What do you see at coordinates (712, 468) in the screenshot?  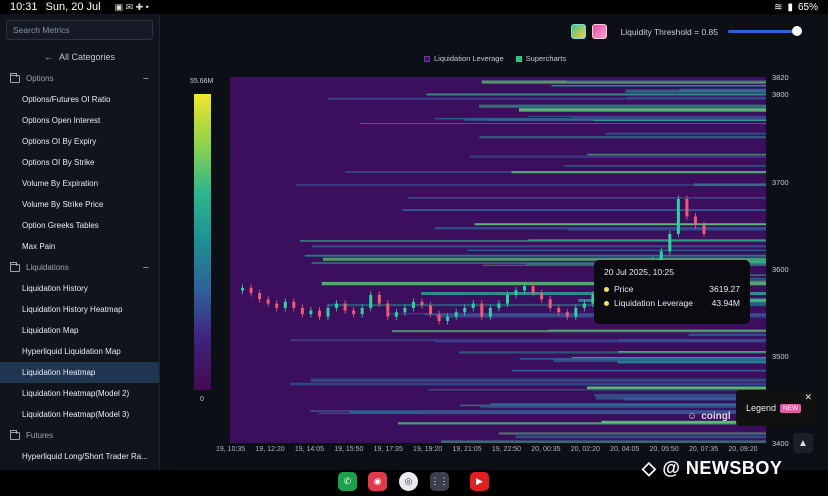 I see `brand-watermark: ◇ @ NEWSBOY` at bounding box center [712, 468].